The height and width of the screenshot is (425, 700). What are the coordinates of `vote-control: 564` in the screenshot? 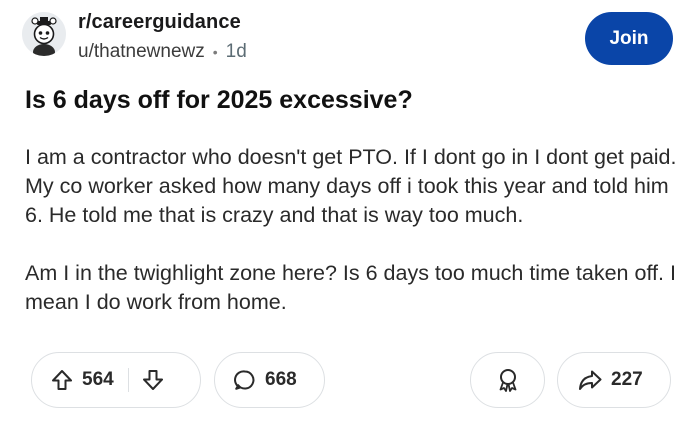 It's located at (116, 380).